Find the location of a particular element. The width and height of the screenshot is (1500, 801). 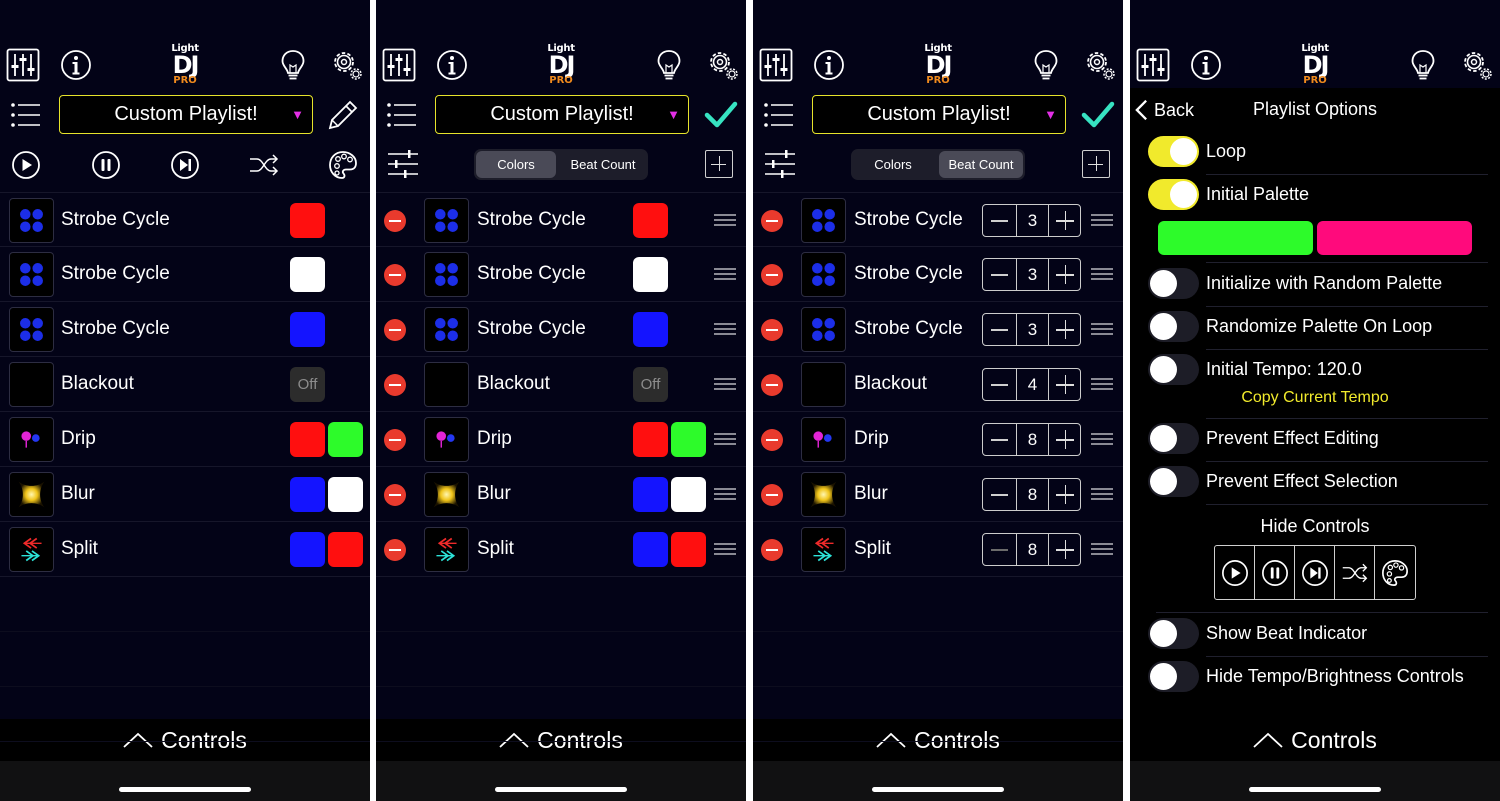

hide-next-toggle is located at coordinates (1315, 572).